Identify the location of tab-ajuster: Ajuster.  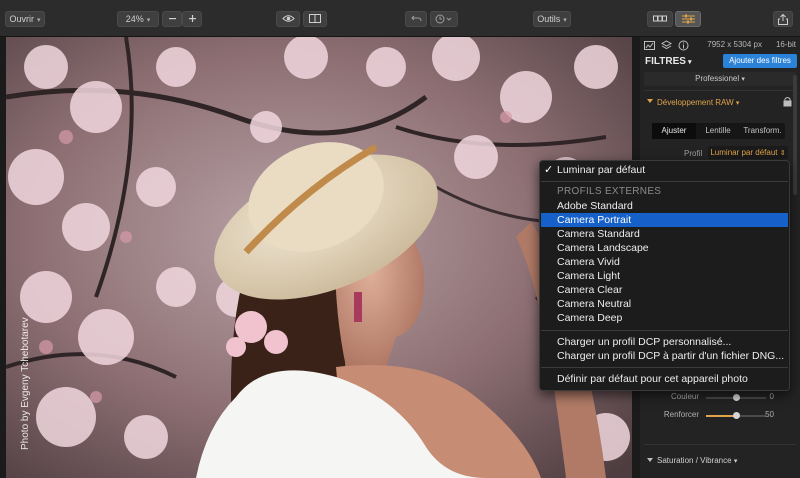
(674, 131).